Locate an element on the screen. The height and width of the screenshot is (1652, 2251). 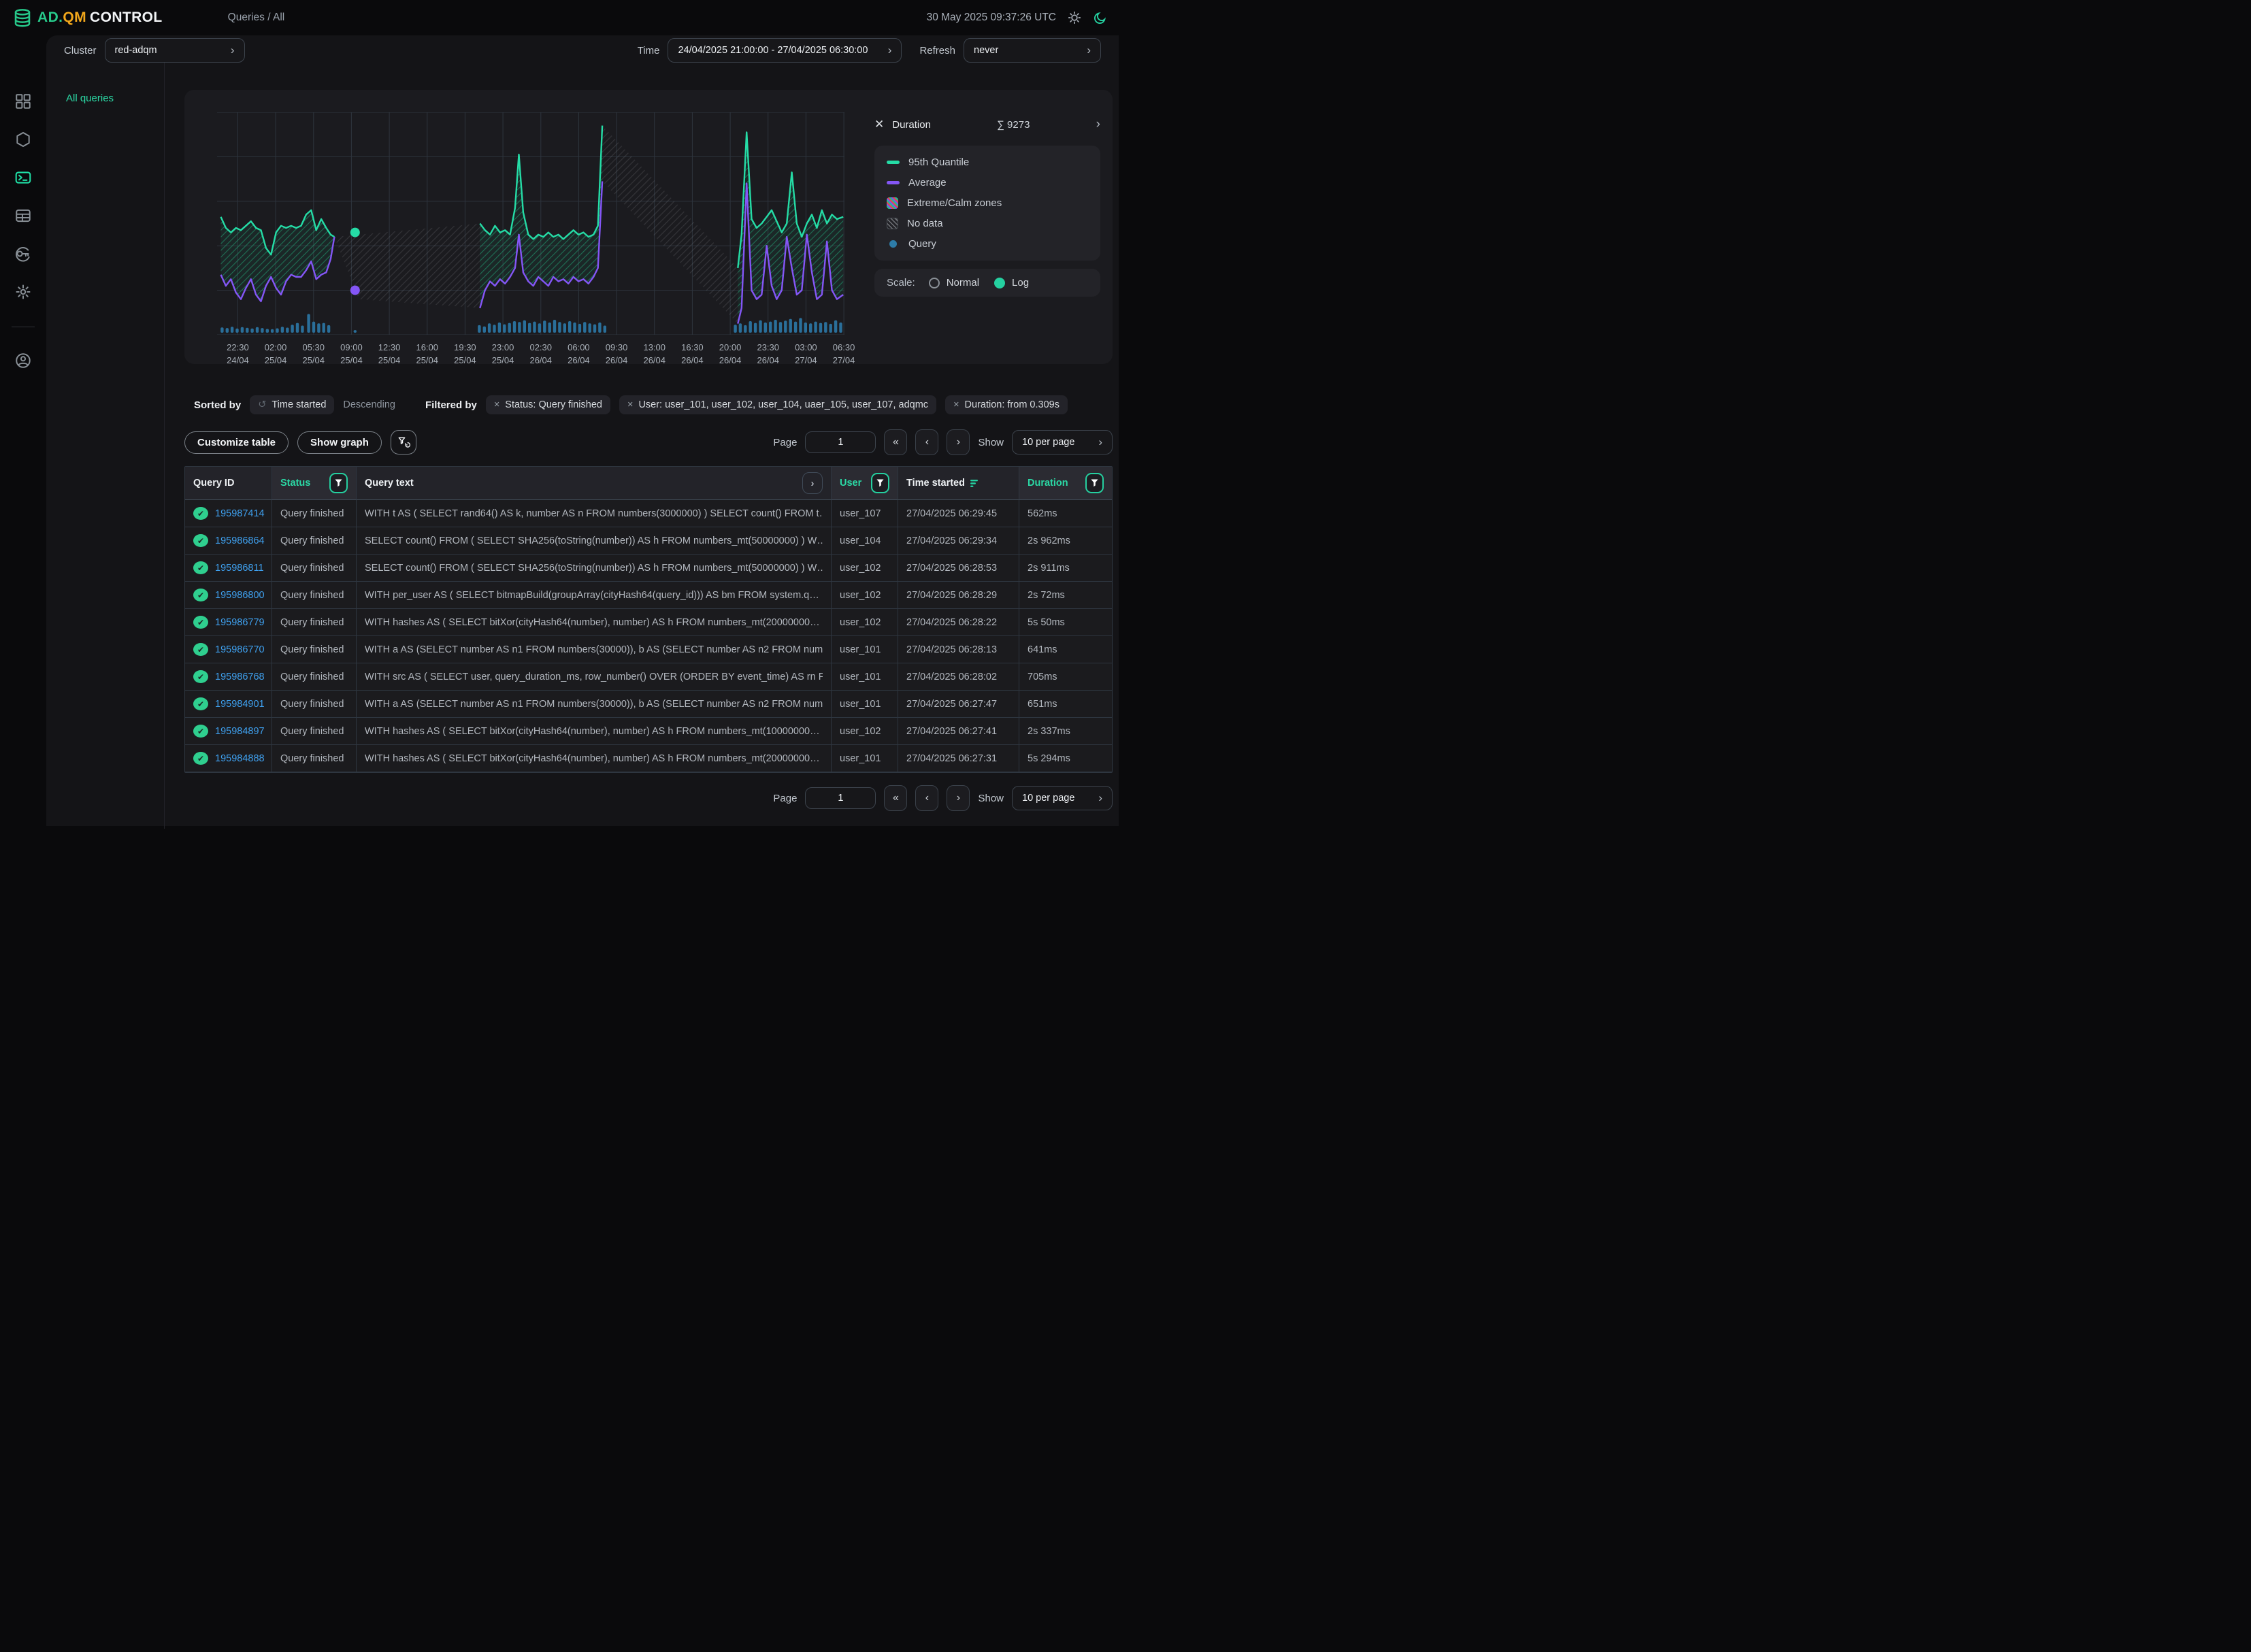
duration-cell: 2s 72ms is located at coordinates (1065, 596).